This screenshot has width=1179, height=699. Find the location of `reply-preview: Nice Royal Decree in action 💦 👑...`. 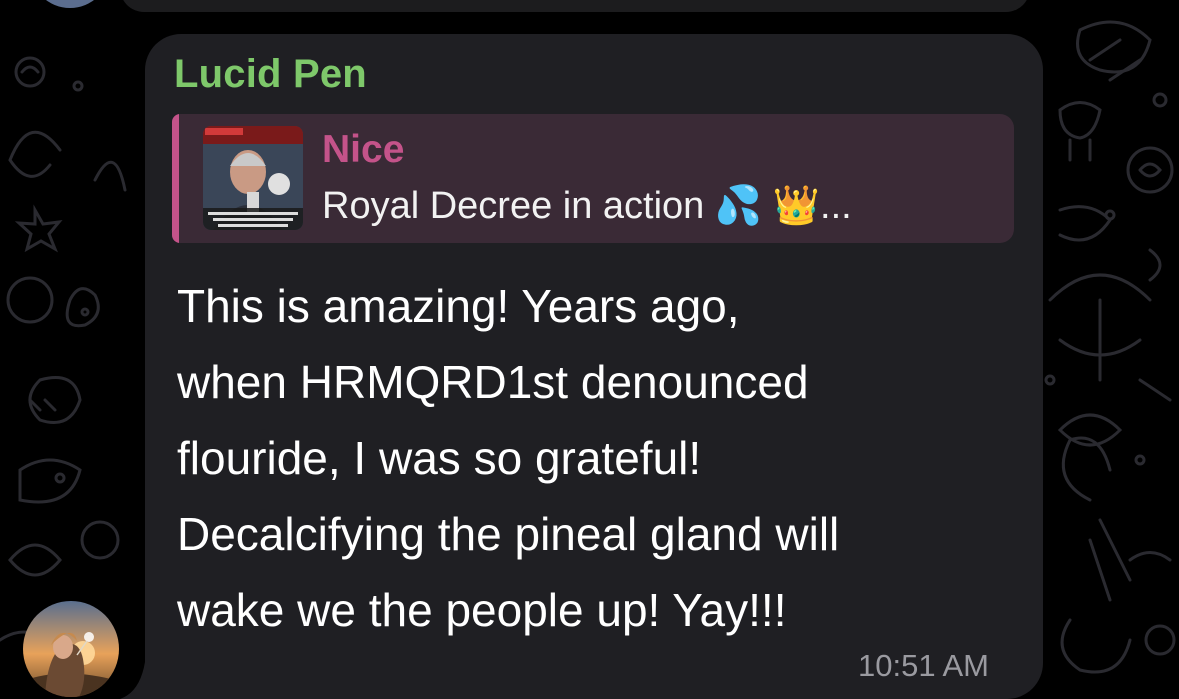

reply-preview: Nice Royal Decree in action 💦 👑... is located at coordinates (593, 178).